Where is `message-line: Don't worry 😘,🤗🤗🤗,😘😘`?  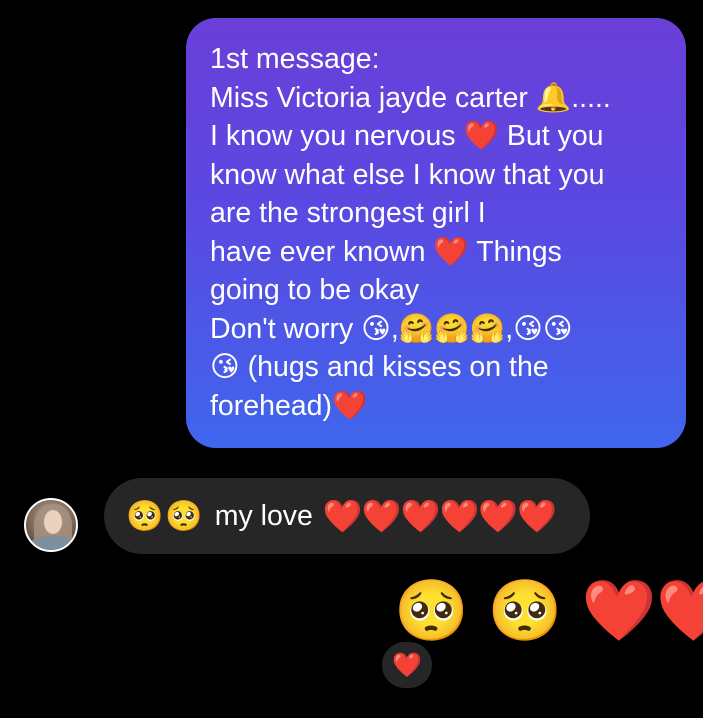
message-line: Don't worry 😘,🤗🤗🤗,😘😘 is located at coordinates (391, 328).